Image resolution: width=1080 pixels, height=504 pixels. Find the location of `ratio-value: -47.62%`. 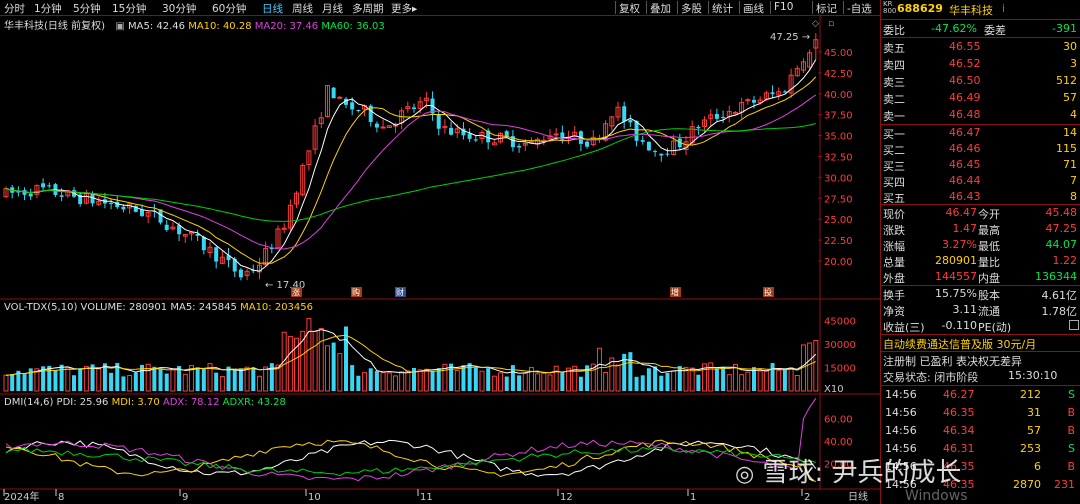

ratio-value: -47.62% is located at coordinates (954, 28).